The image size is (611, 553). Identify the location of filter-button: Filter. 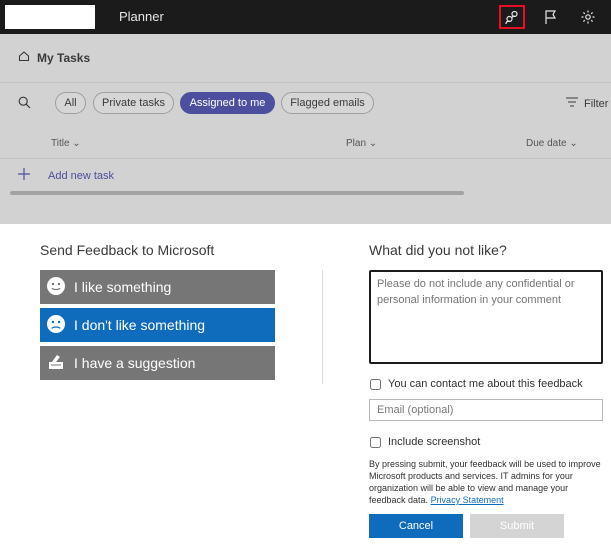
(587, 103).